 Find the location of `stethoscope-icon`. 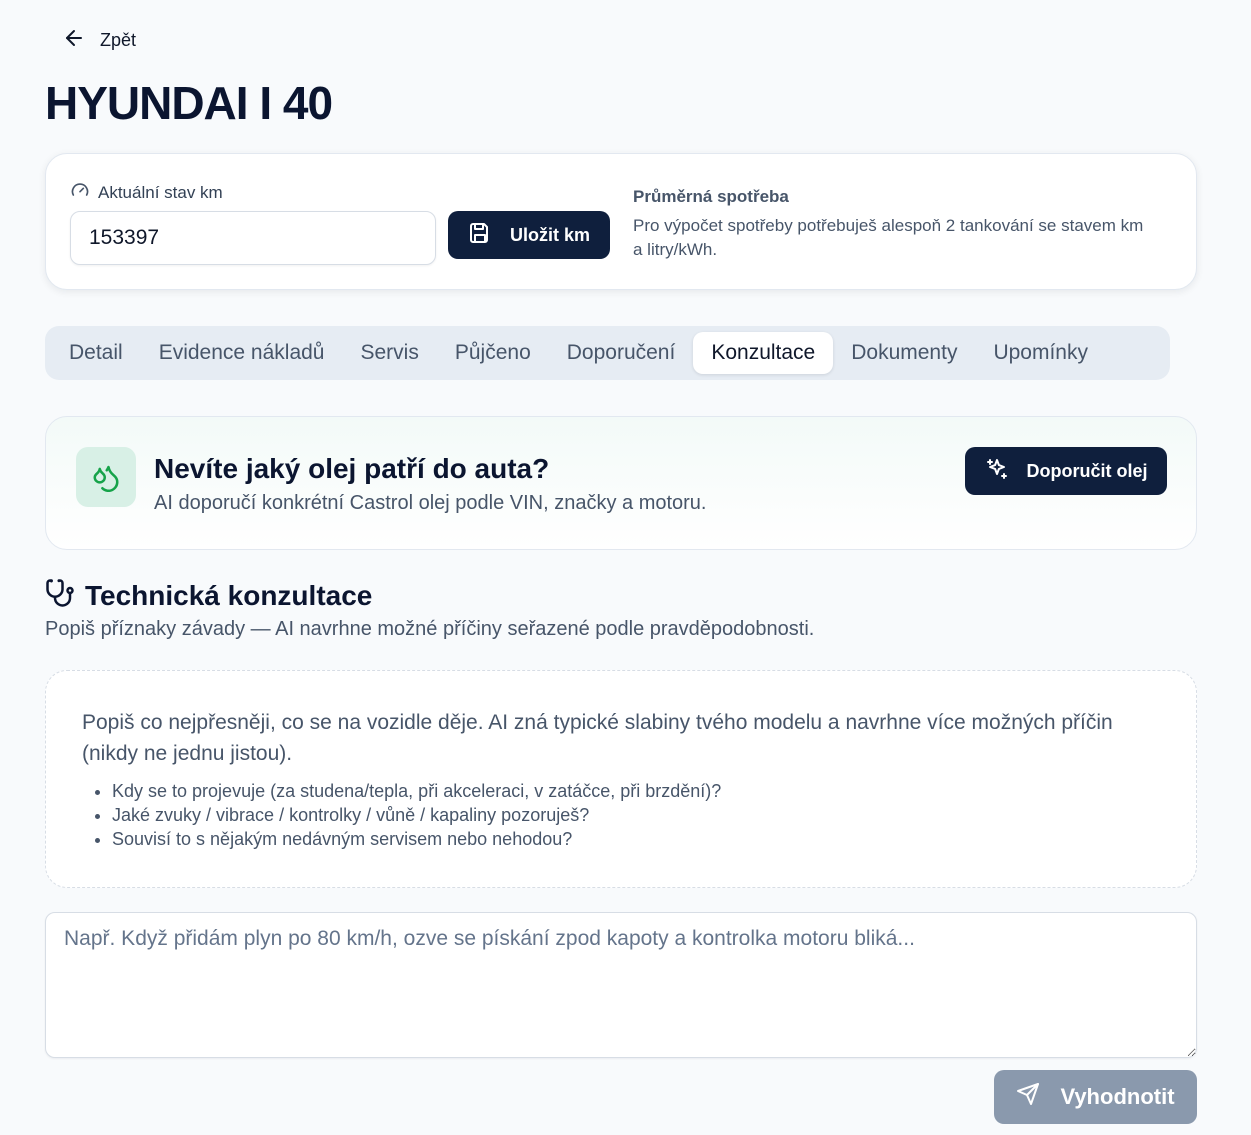

stethoscope-icon is located at coordinates (60, 595).